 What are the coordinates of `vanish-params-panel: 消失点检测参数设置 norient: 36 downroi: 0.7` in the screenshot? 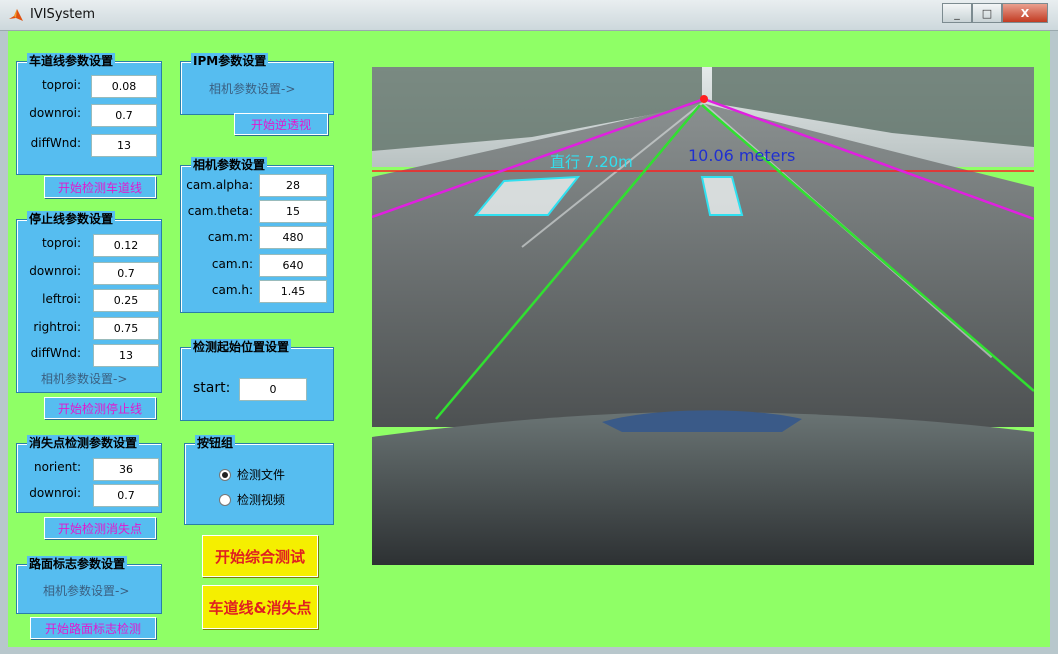 It's located at (89, 474).